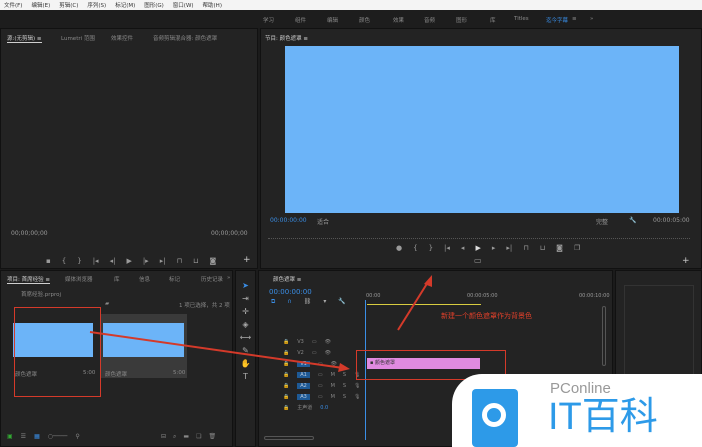  What do you see at coordinates (216, 350) in the screenshot?
I see `arrow-to-timeline` at bounding box center [216, 350].